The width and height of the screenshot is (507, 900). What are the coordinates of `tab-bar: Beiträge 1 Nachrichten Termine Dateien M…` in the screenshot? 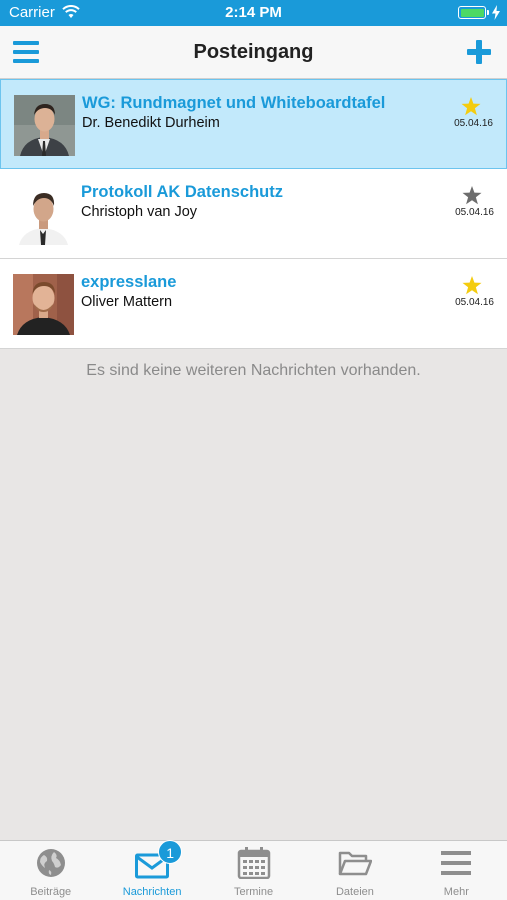 It's located at (253, 870).